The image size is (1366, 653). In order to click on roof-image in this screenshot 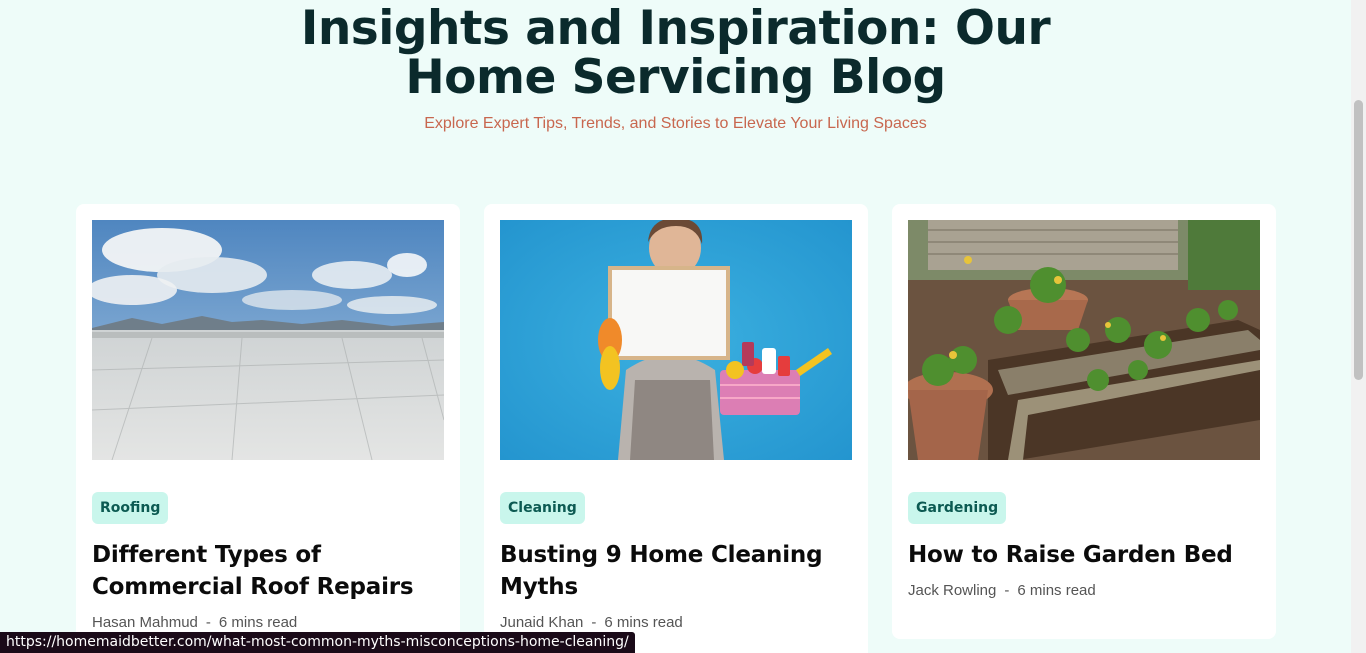, I will do `click(268, 340)`.